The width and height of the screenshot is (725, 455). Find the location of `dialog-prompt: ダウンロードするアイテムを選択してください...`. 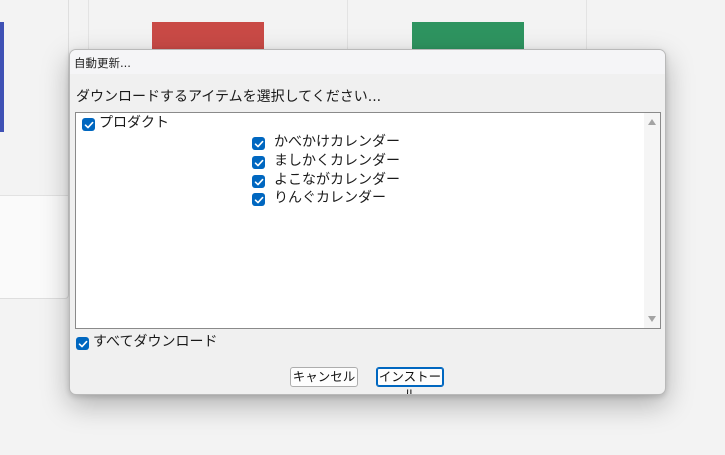

dialog-prompt: ダウンロードするアイテムを選択してください... is located at coordinates (229, 97).